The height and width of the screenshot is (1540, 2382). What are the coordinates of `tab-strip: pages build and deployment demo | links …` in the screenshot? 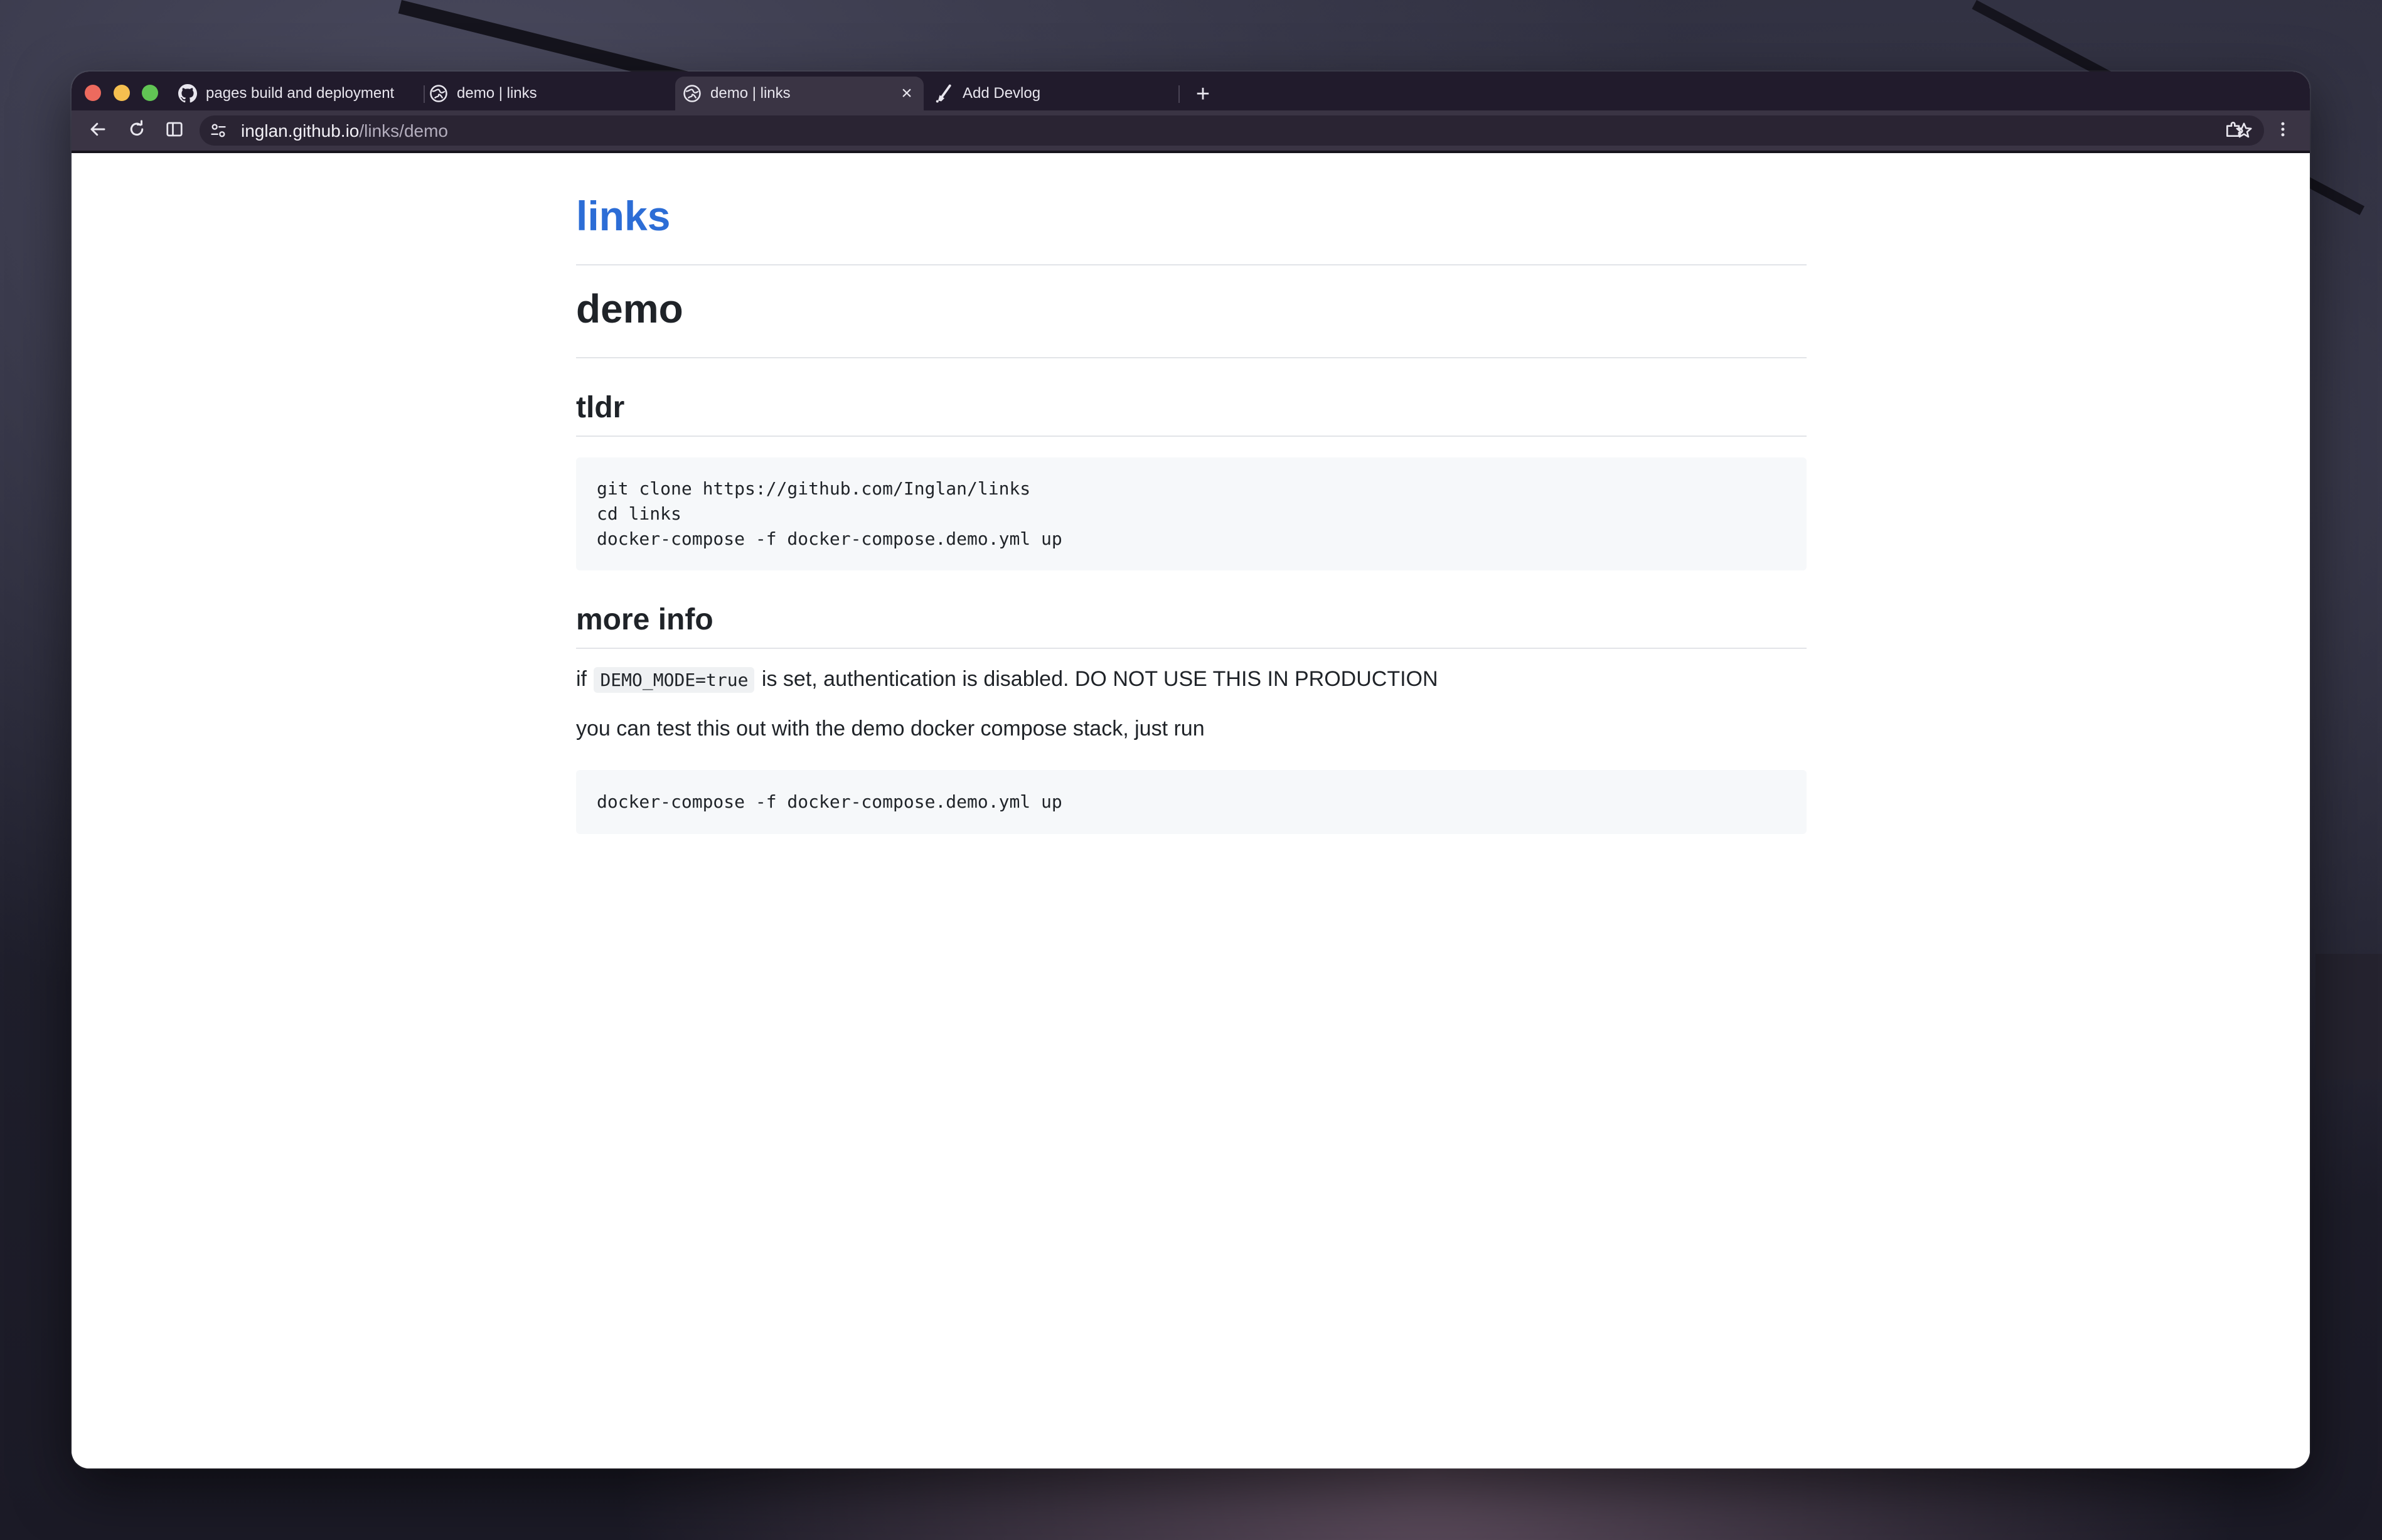 It's located at (1191, 92).